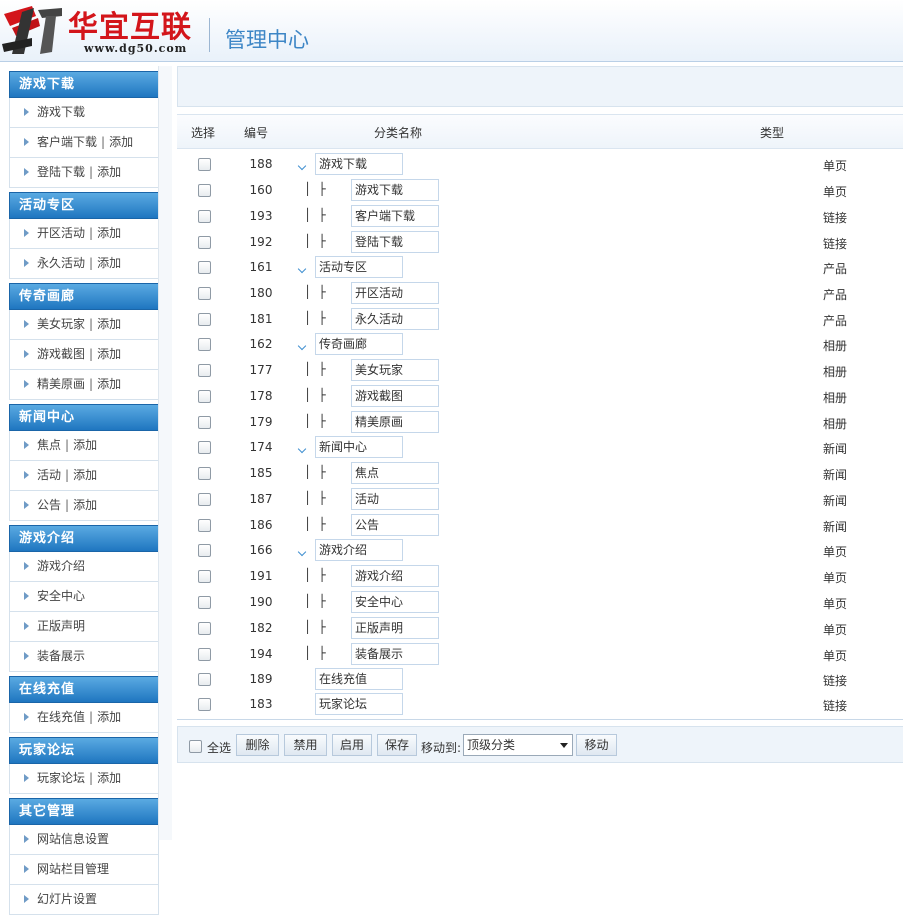 The width and height of the screenshot is (903, 919). Describe the element at coordinates (61, 233) in the screenshot. I see `sidebar-item-link: 开区活动` at that location.